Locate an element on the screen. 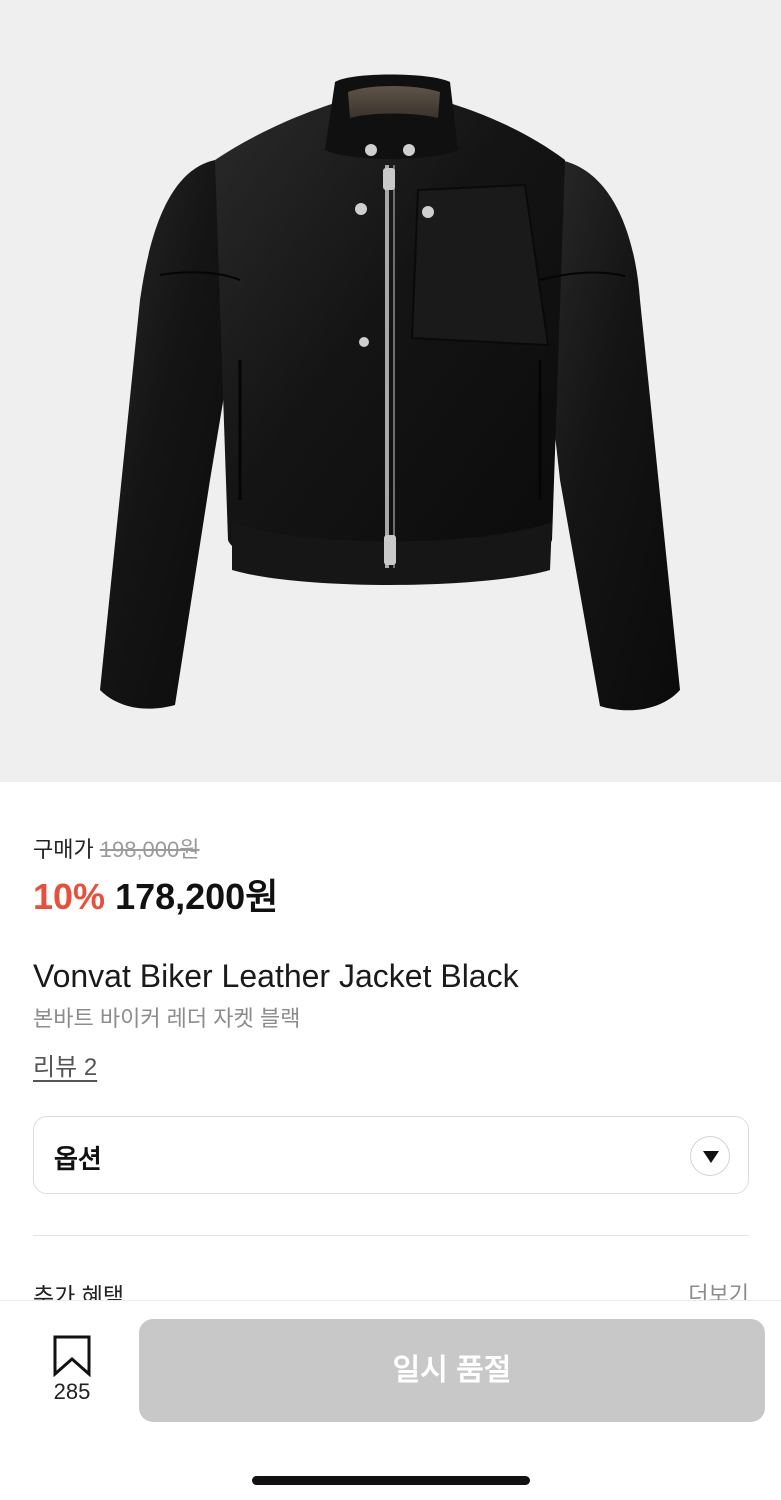 This screenshot has height=1500, width=781. option-selector: 옵션 is located at coordinates (391, 1155).